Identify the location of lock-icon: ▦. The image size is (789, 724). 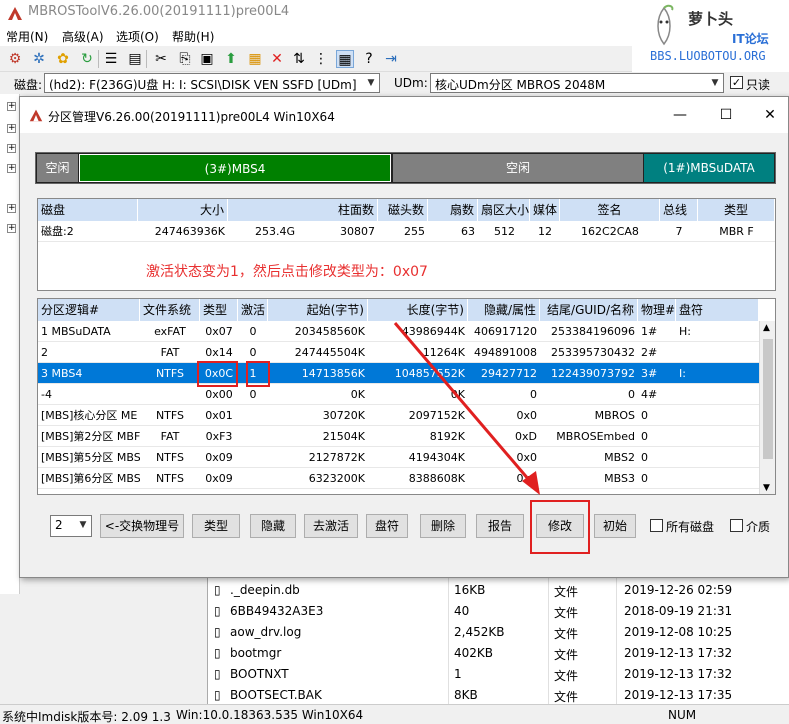
(255, 59).